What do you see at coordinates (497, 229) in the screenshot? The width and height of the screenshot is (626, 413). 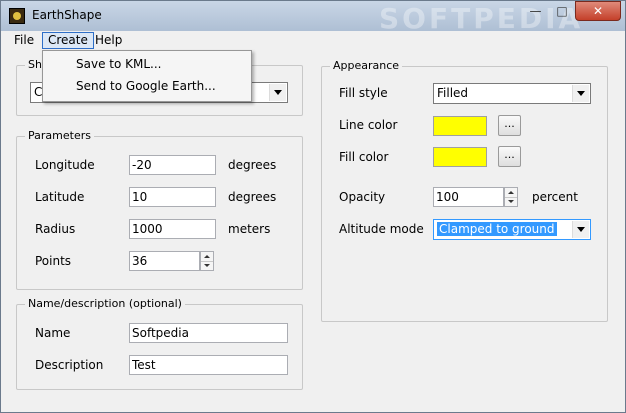 I see `altitude-mode-value: Clamped to ground` at bounding box center [497, 229].